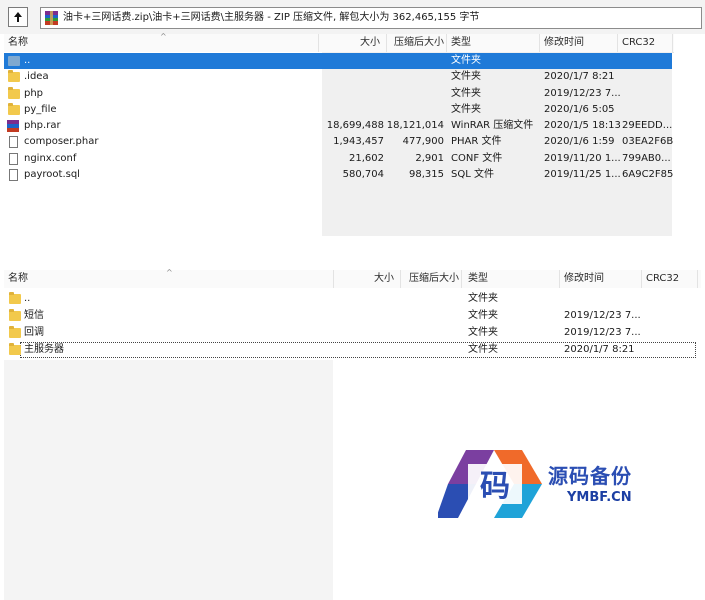 The height and width of the screenshot is (600, 705). I want to click on row-type: PHAR 文件, so click(476, 141).